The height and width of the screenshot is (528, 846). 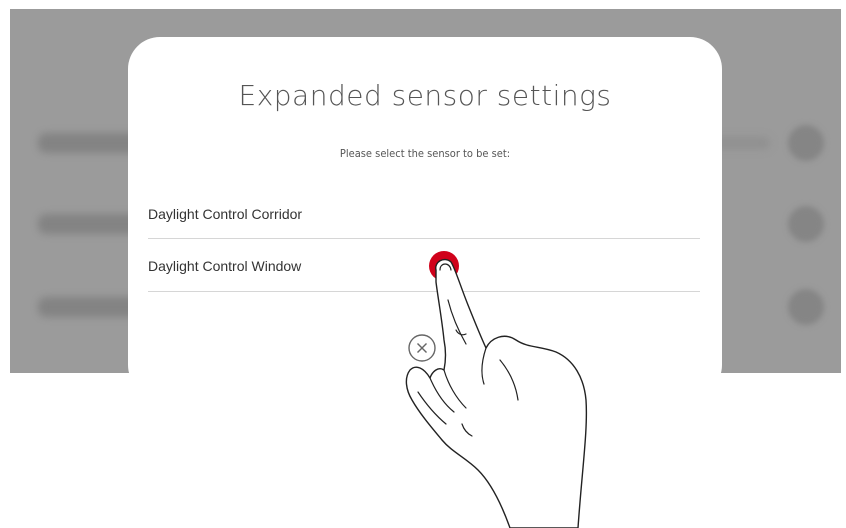 What do you see at coordinates (225, 214) in the screenshot?
I see `sensor-option-label: Daylight Control Corridor` at bounding box center [225, 214].